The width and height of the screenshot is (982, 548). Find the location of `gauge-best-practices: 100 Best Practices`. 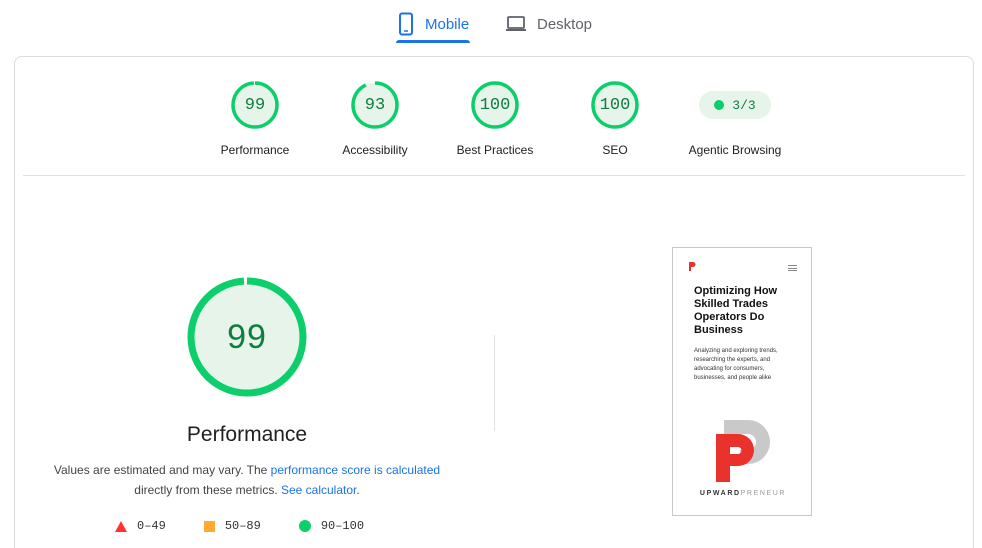

gauge-best-practices: 100 Best Practices is located at coordinates (495, 119).